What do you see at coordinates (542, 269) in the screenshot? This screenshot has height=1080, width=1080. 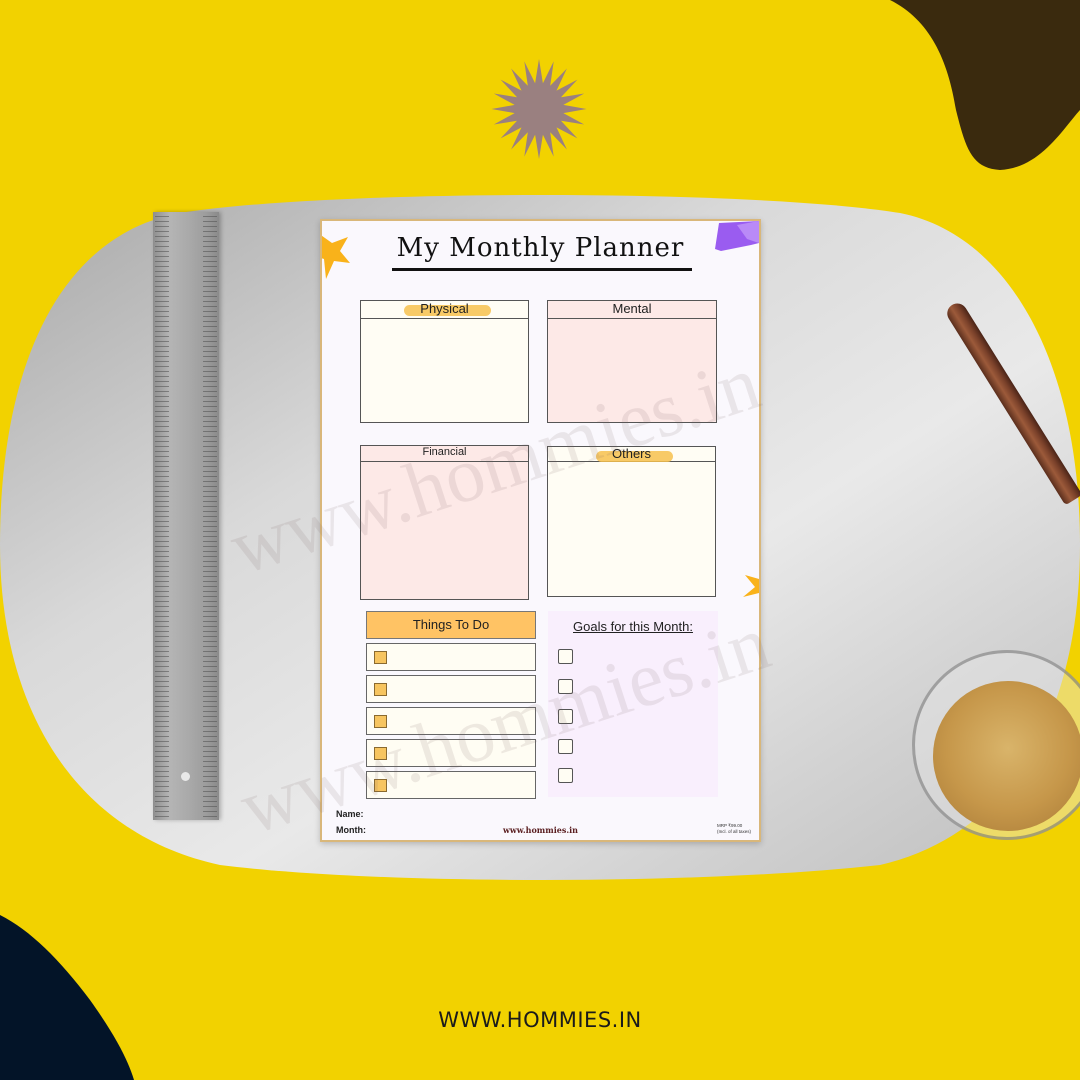 I see `title-underline` at bounding box center [542, 269].